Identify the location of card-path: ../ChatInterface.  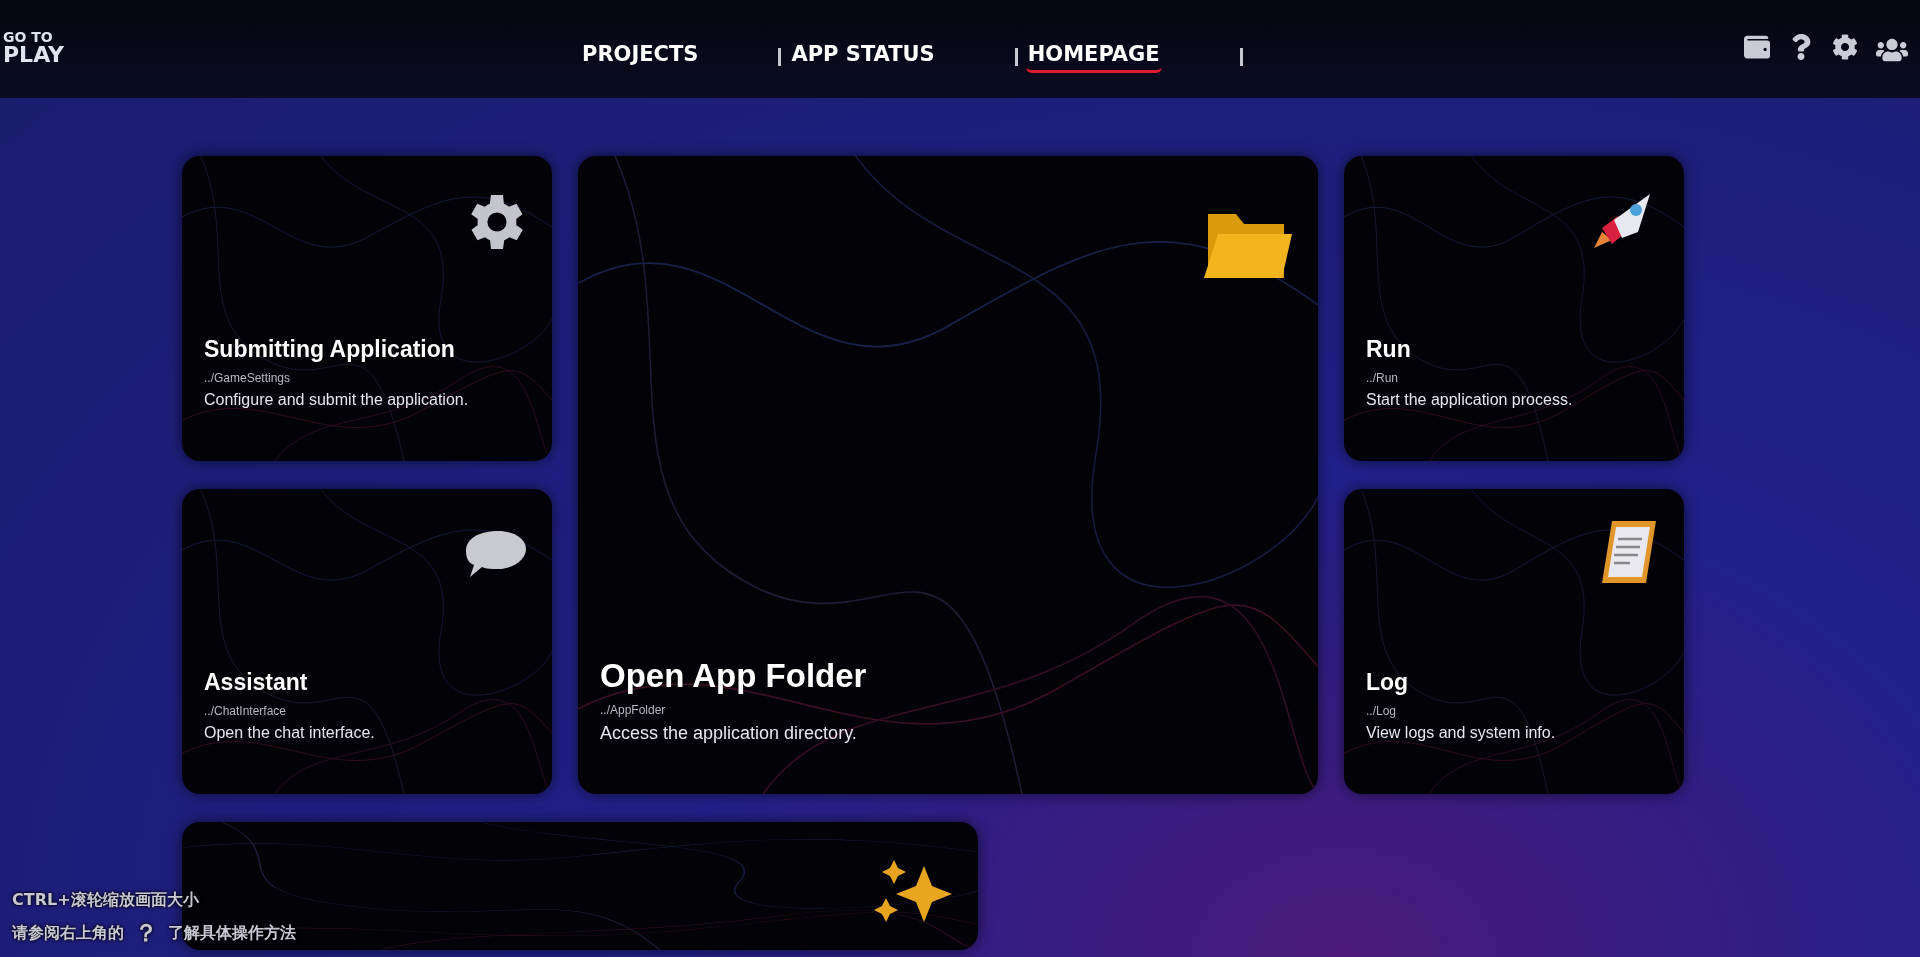
(246, 711).